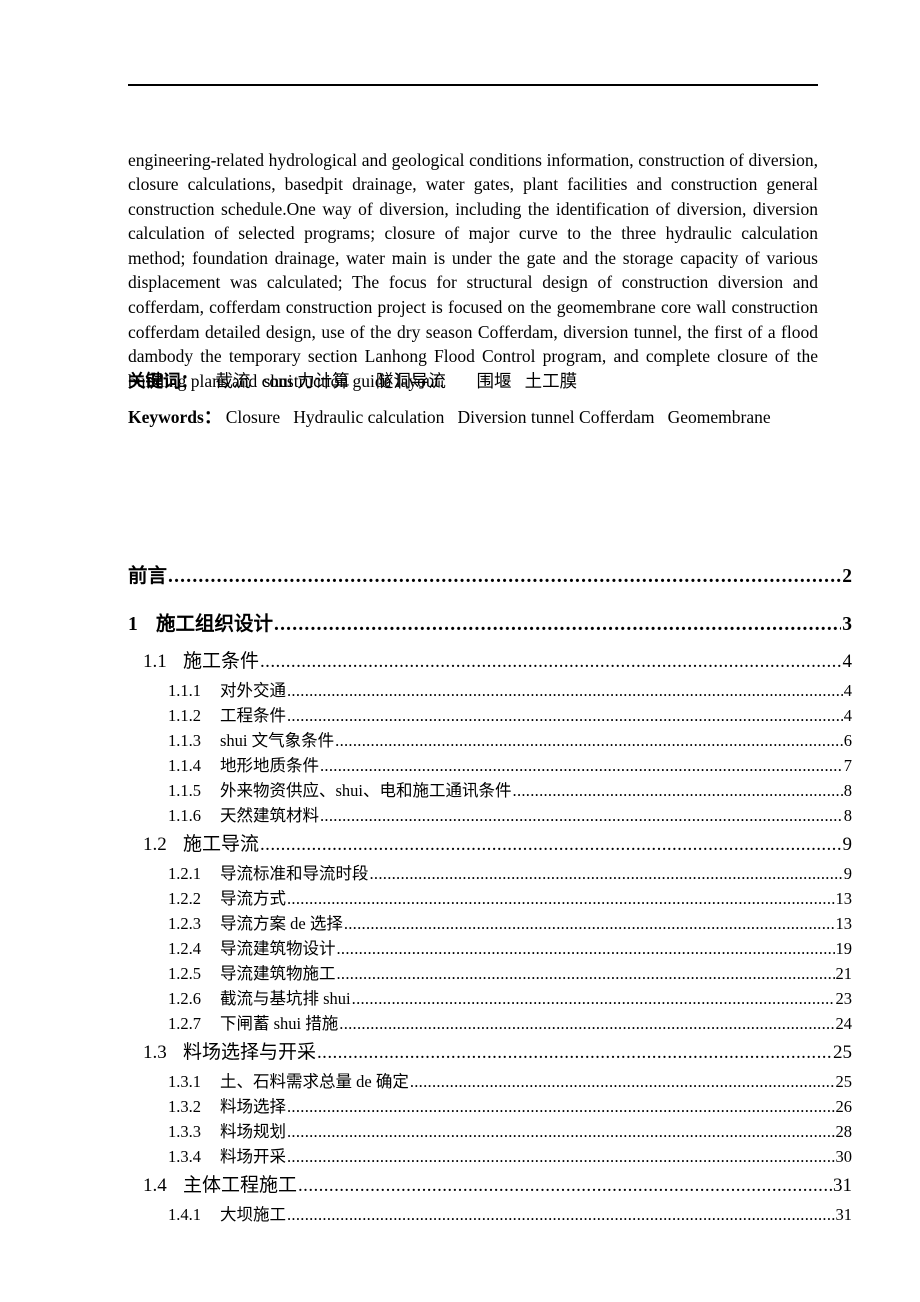 Image resolution: width=920 pixels, height=1302 pixels. Describe the element at coordinates (278, 973) in the screenshot. I see `toc-entry-label: 导流建筑物施工` at that location.